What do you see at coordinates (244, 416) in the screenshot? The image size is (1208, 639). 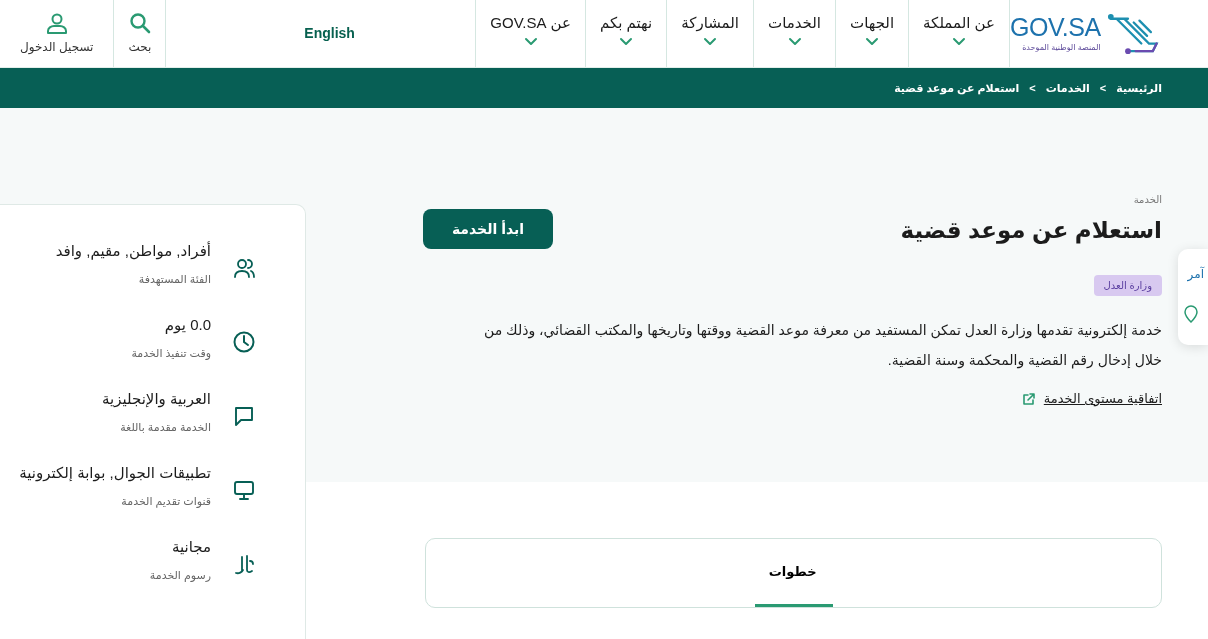 I see `chat-bubble-icon` at bounding box center [244, 416].